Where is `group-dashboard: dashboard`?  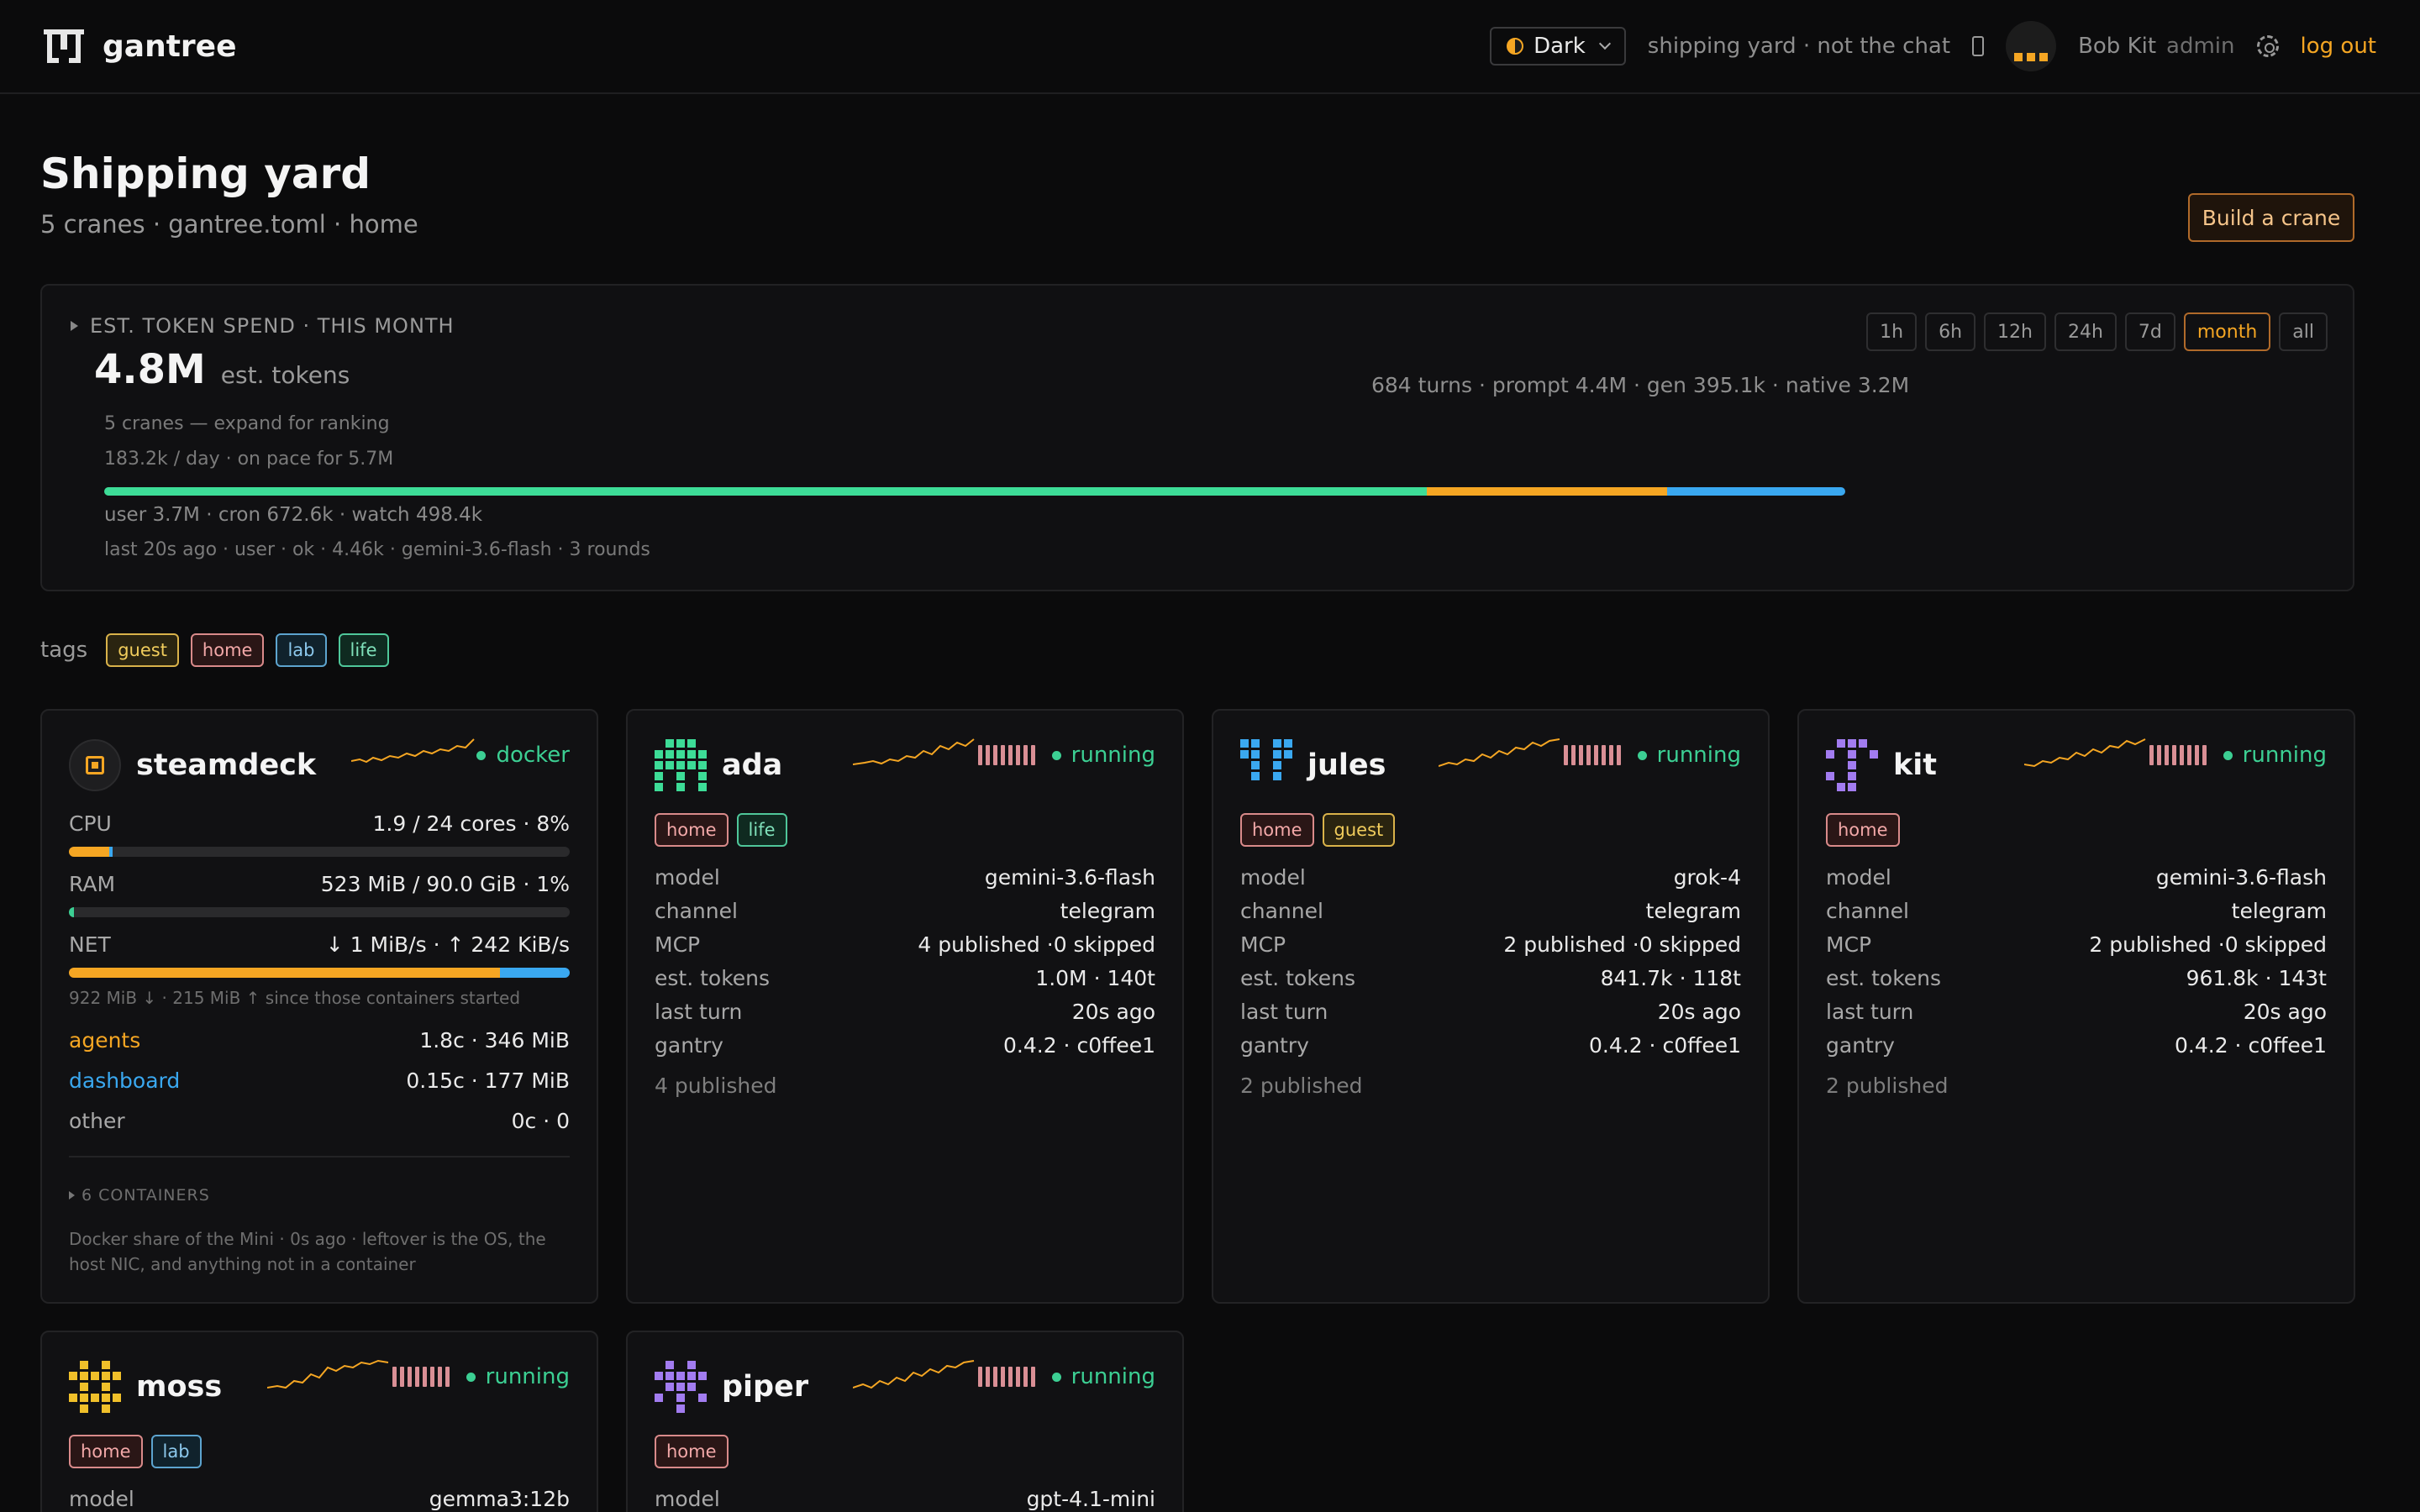 group-dashboard: dashboard is located at coordinates (124, 1080).